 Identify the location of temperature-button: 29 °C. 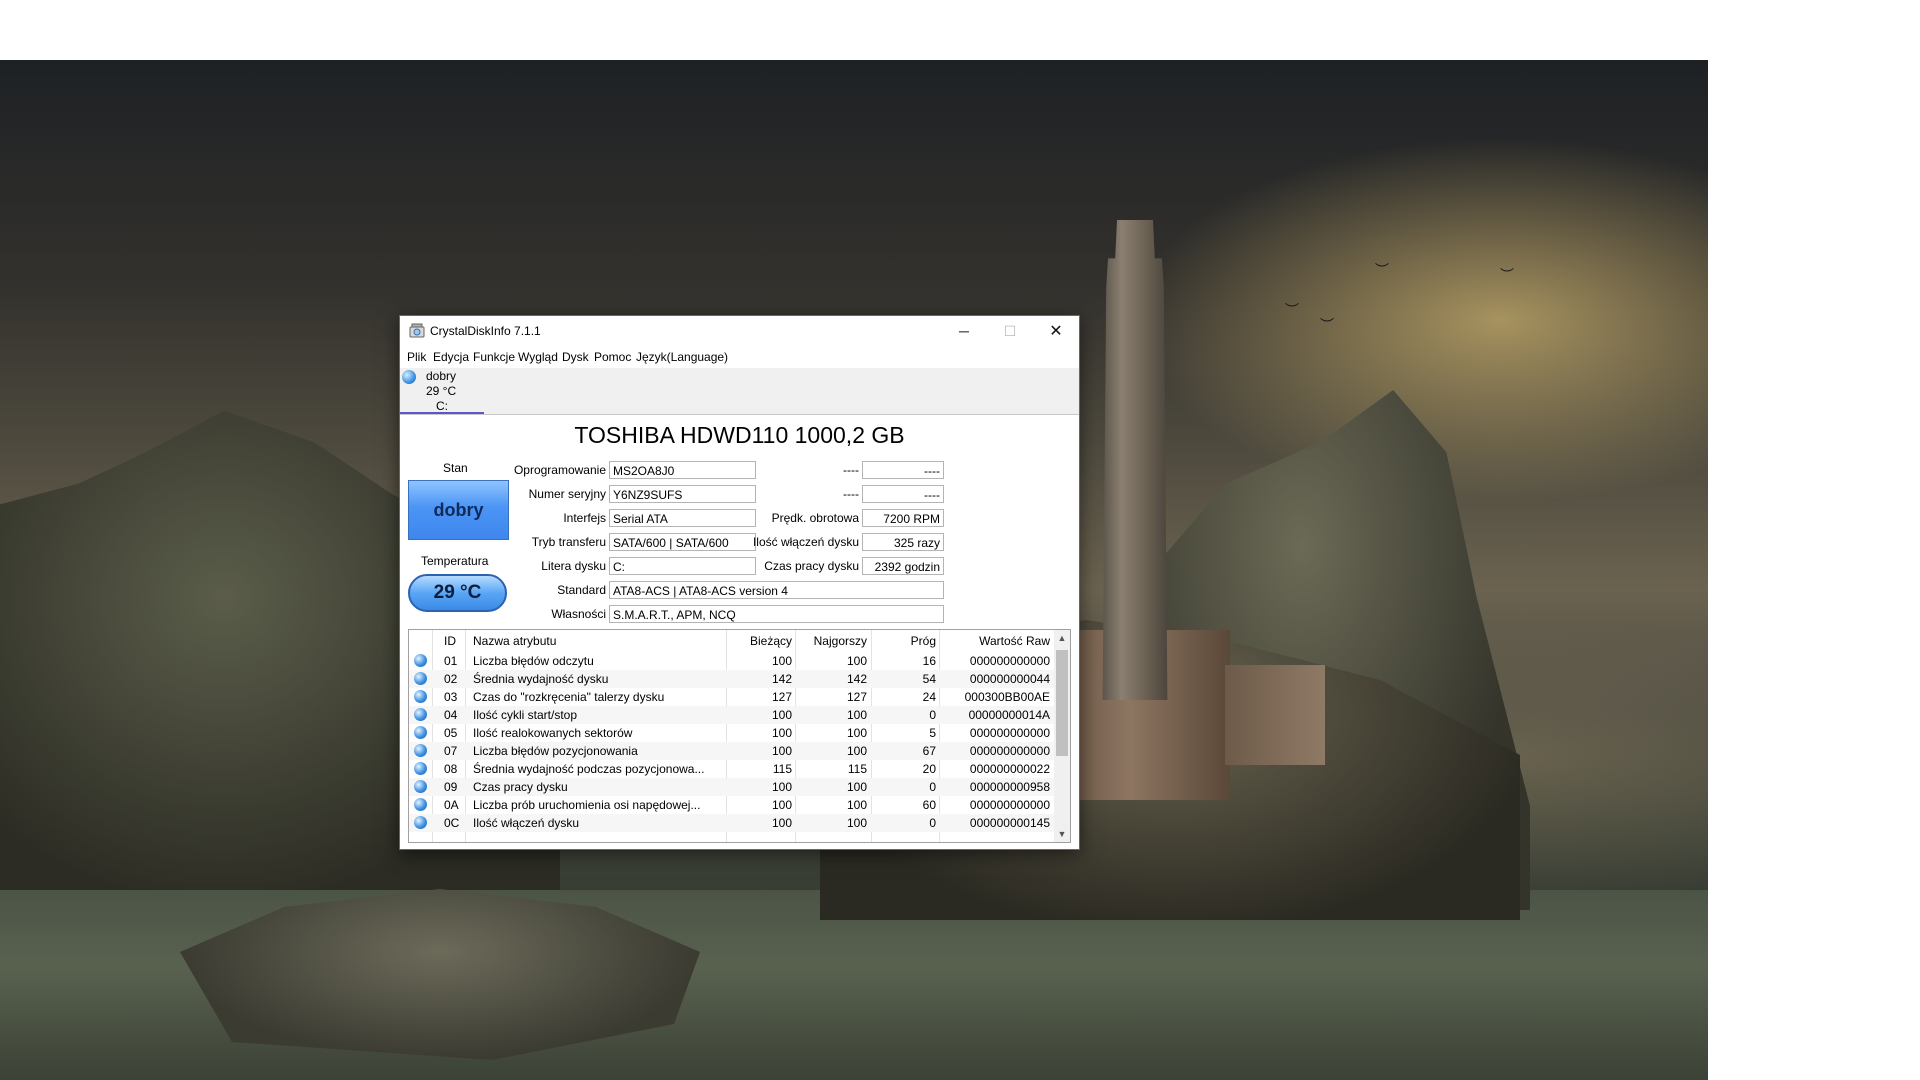
(457, 593).